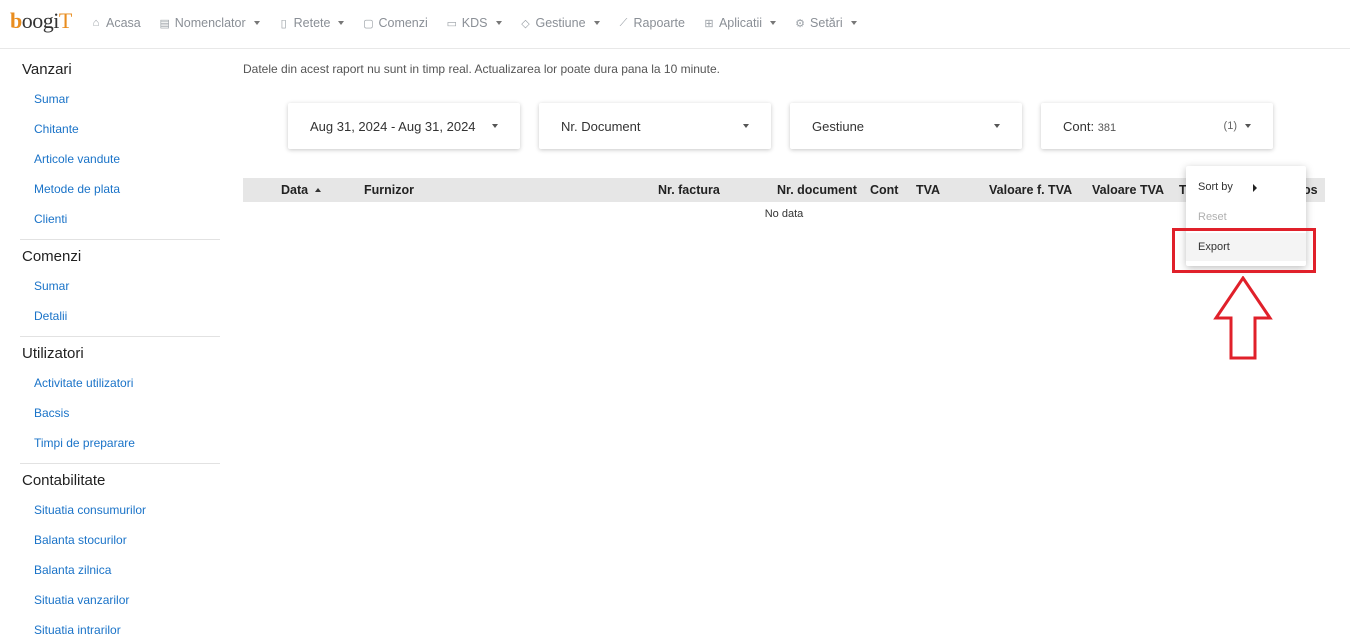 Image resolution: width=1350 pixels, height=637 pixels. What do you see at coordinates (1030, 190) in the screenshot?
I see `column-header-valoare-f-tva: Valoare f. TVA` at bounding box center [1030, 190].